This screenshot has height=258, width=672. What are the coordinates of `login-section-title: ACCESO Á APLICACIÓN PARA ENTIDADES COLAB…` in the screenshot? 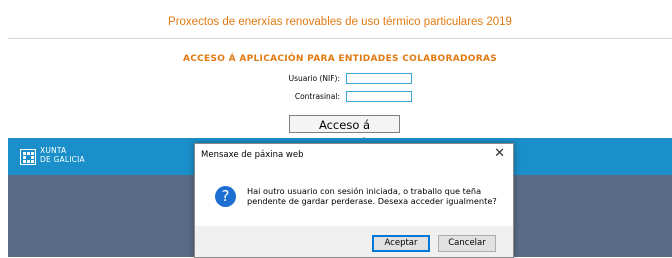 It's located at (340, 59).